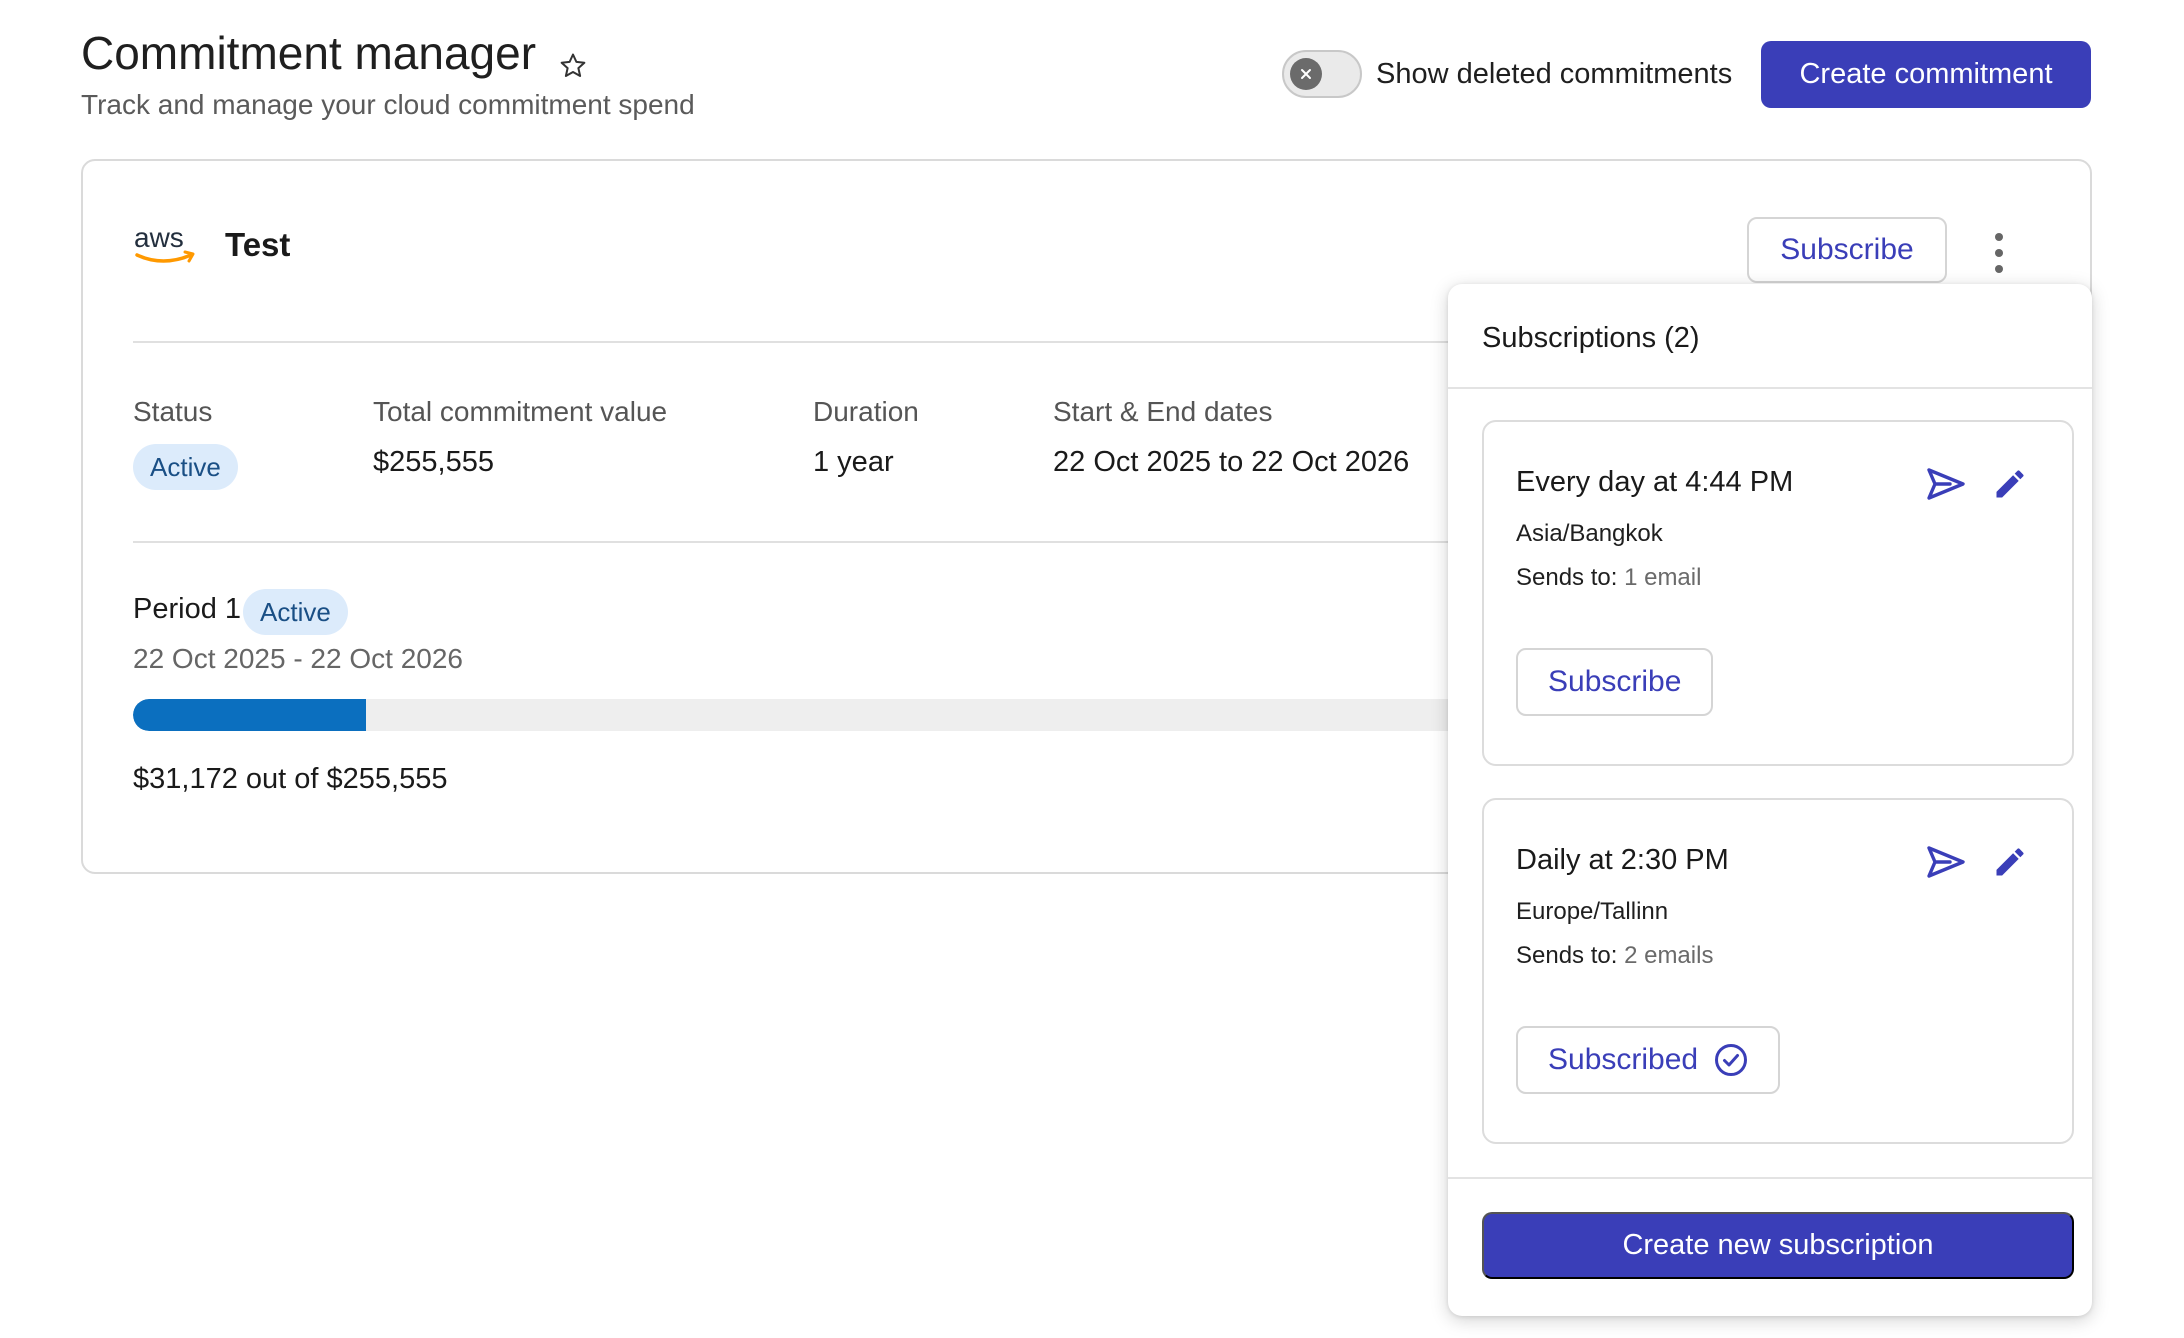 The image size is (2184, 1338). Describe the element at coordinates (295, 612) in the screenshot. I see `period-status-badge: Active` at that location.